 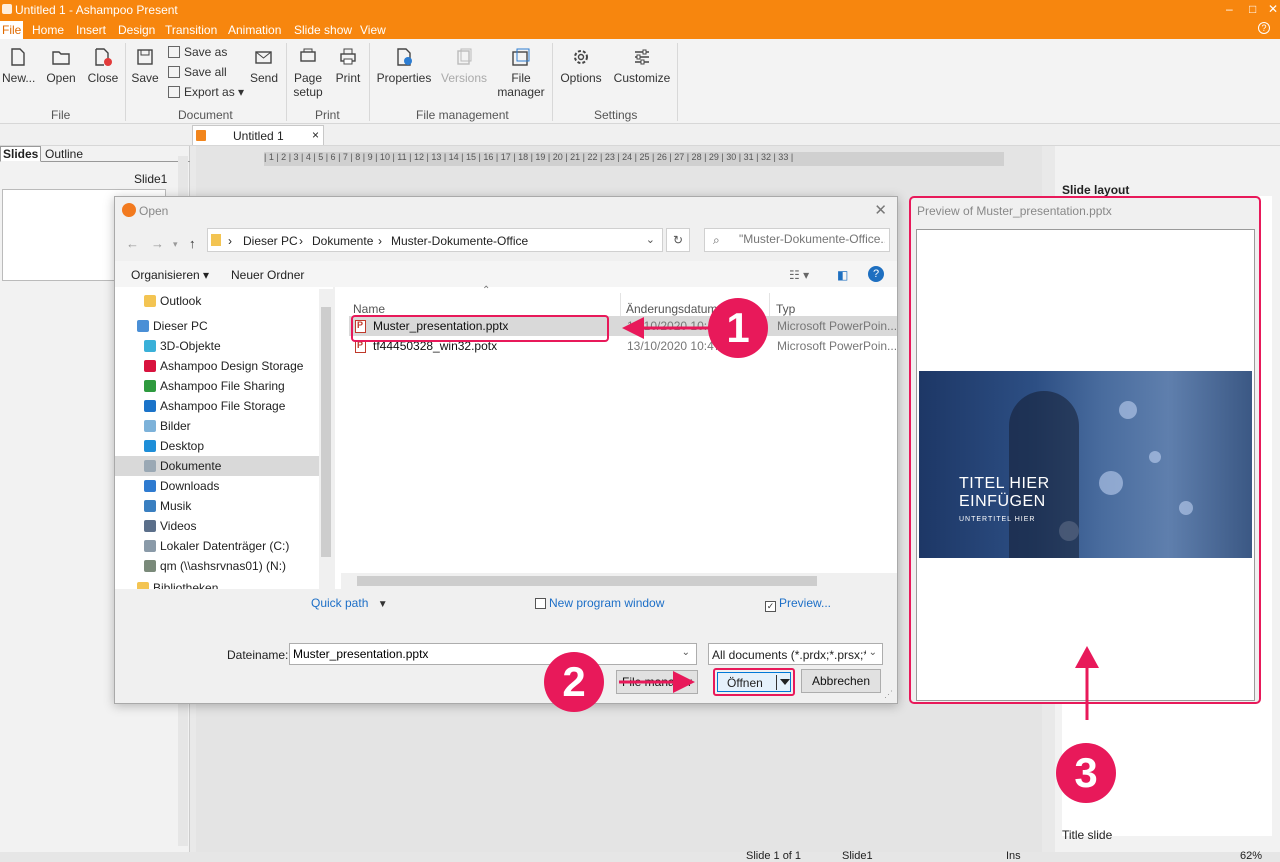 I want to click on navigation-scrollbar, so click(x=326, y=439).